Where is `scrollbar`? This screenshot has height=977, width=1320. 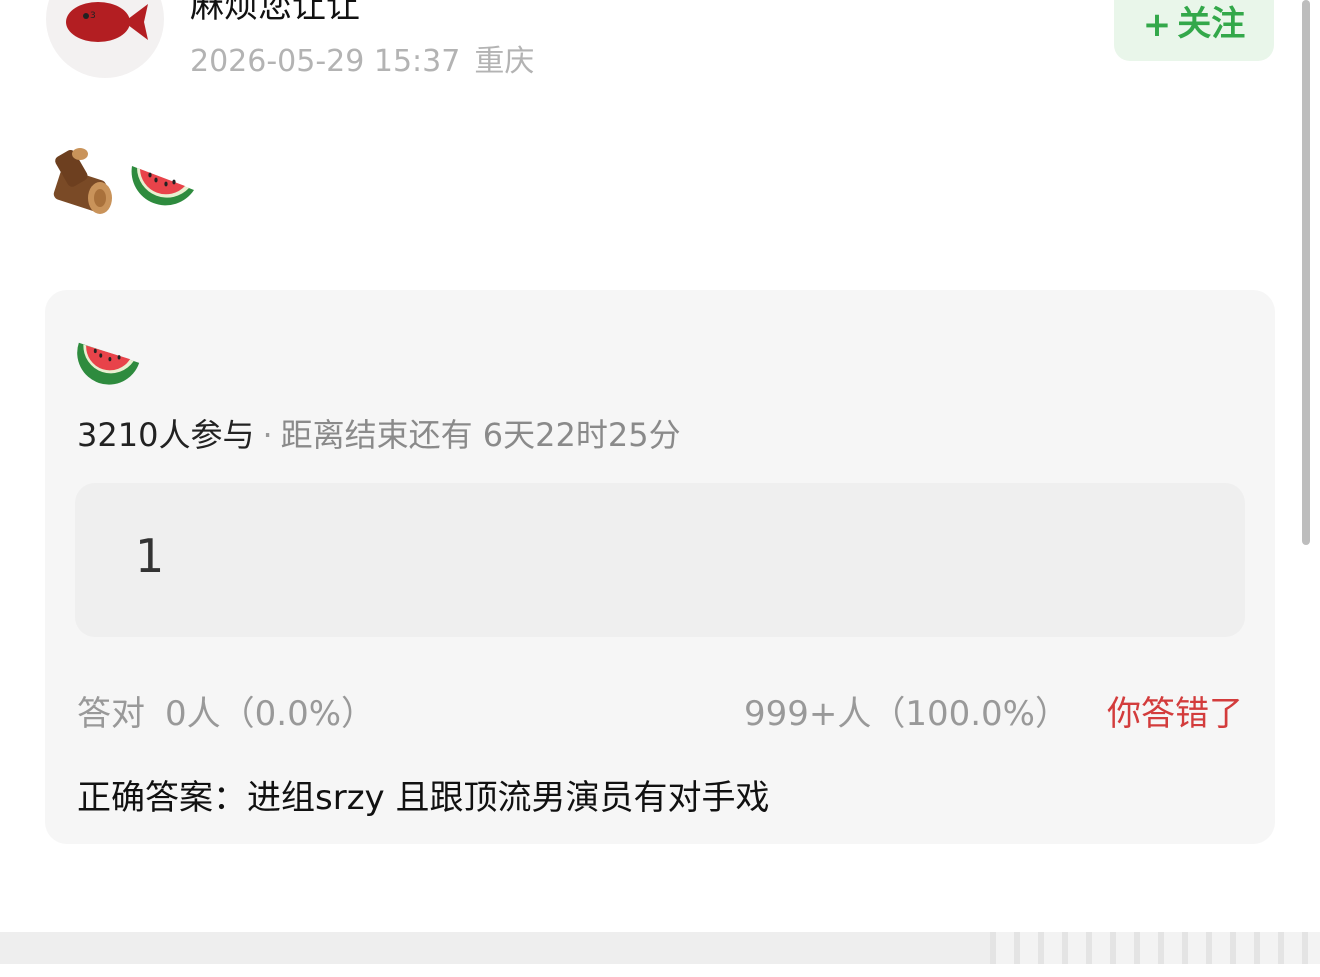 scrollbar is located at coordinates (1306, 272).